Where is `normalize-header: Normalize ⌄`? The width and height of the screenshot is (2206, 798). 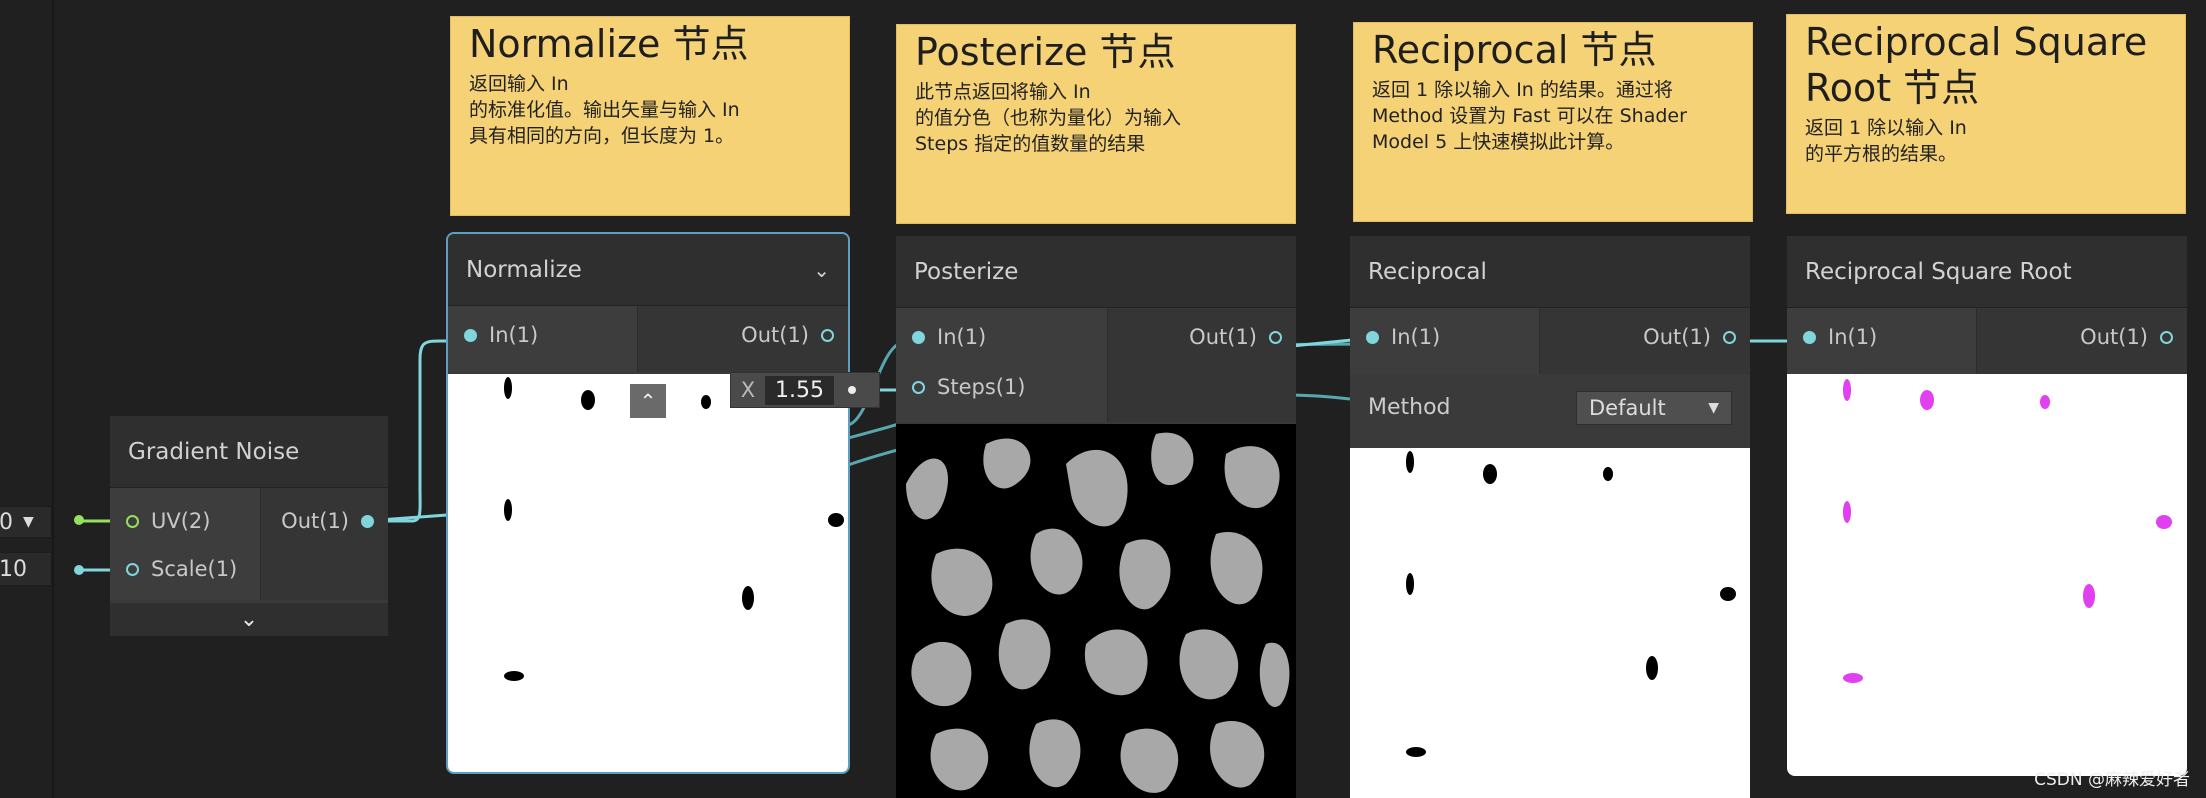 normalize-header: Normalize ⌄ is located at coordinates (648, 270).